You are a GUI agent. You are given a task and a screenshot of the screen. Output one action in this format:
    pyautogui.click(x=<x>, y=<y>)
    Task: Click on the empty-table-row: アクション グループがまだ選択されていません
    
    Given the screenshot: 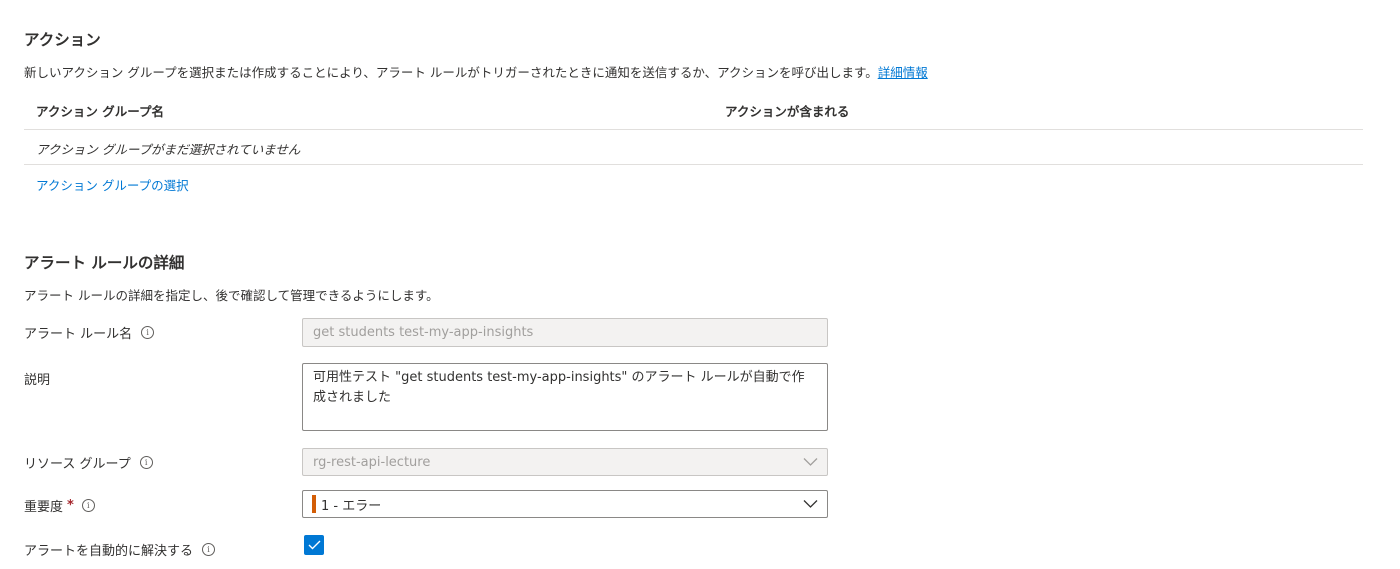 What is the action you would take?
    pyautogui.click(x=168, y=149)
    